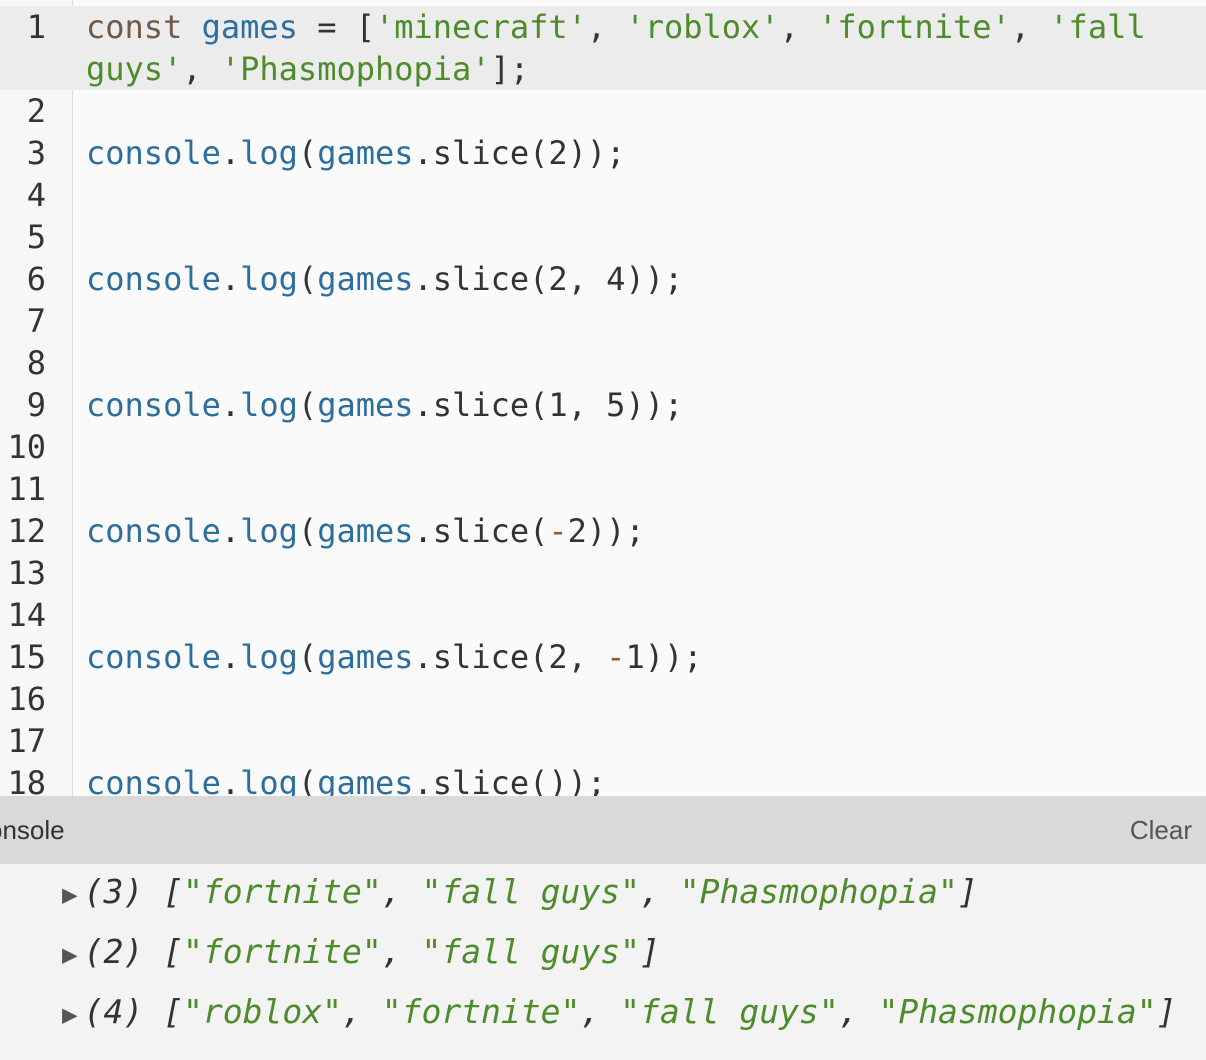  Describe the element at coordinates (603, 195) in the screenshot. I see `code-line: 4` at that location.